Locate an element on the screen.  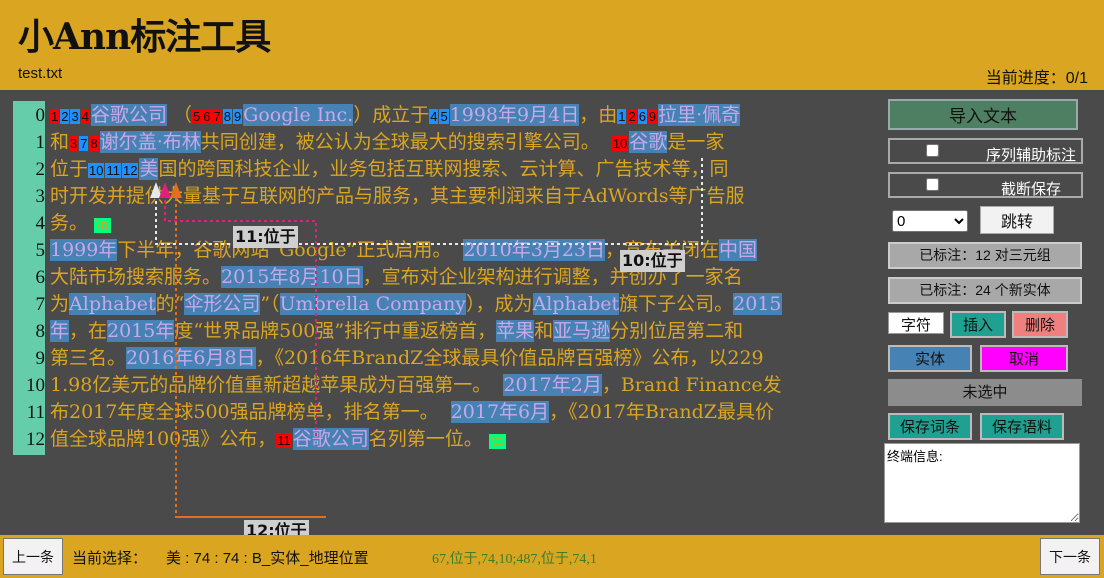
plain-text: 和 is located at coordinates (60, 142).